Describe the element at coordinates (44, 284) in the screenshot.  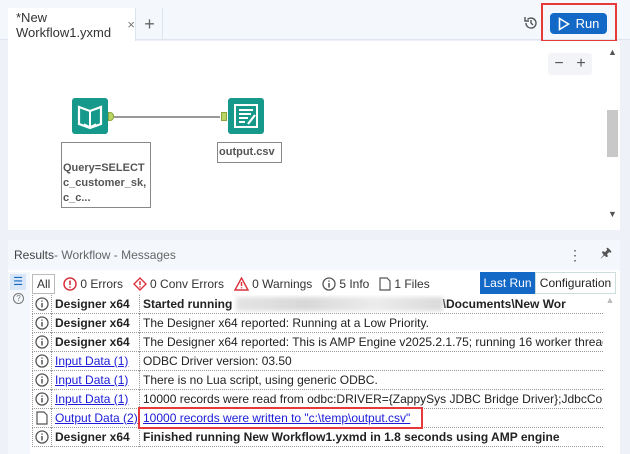
I see `filter-all: All` at that location.